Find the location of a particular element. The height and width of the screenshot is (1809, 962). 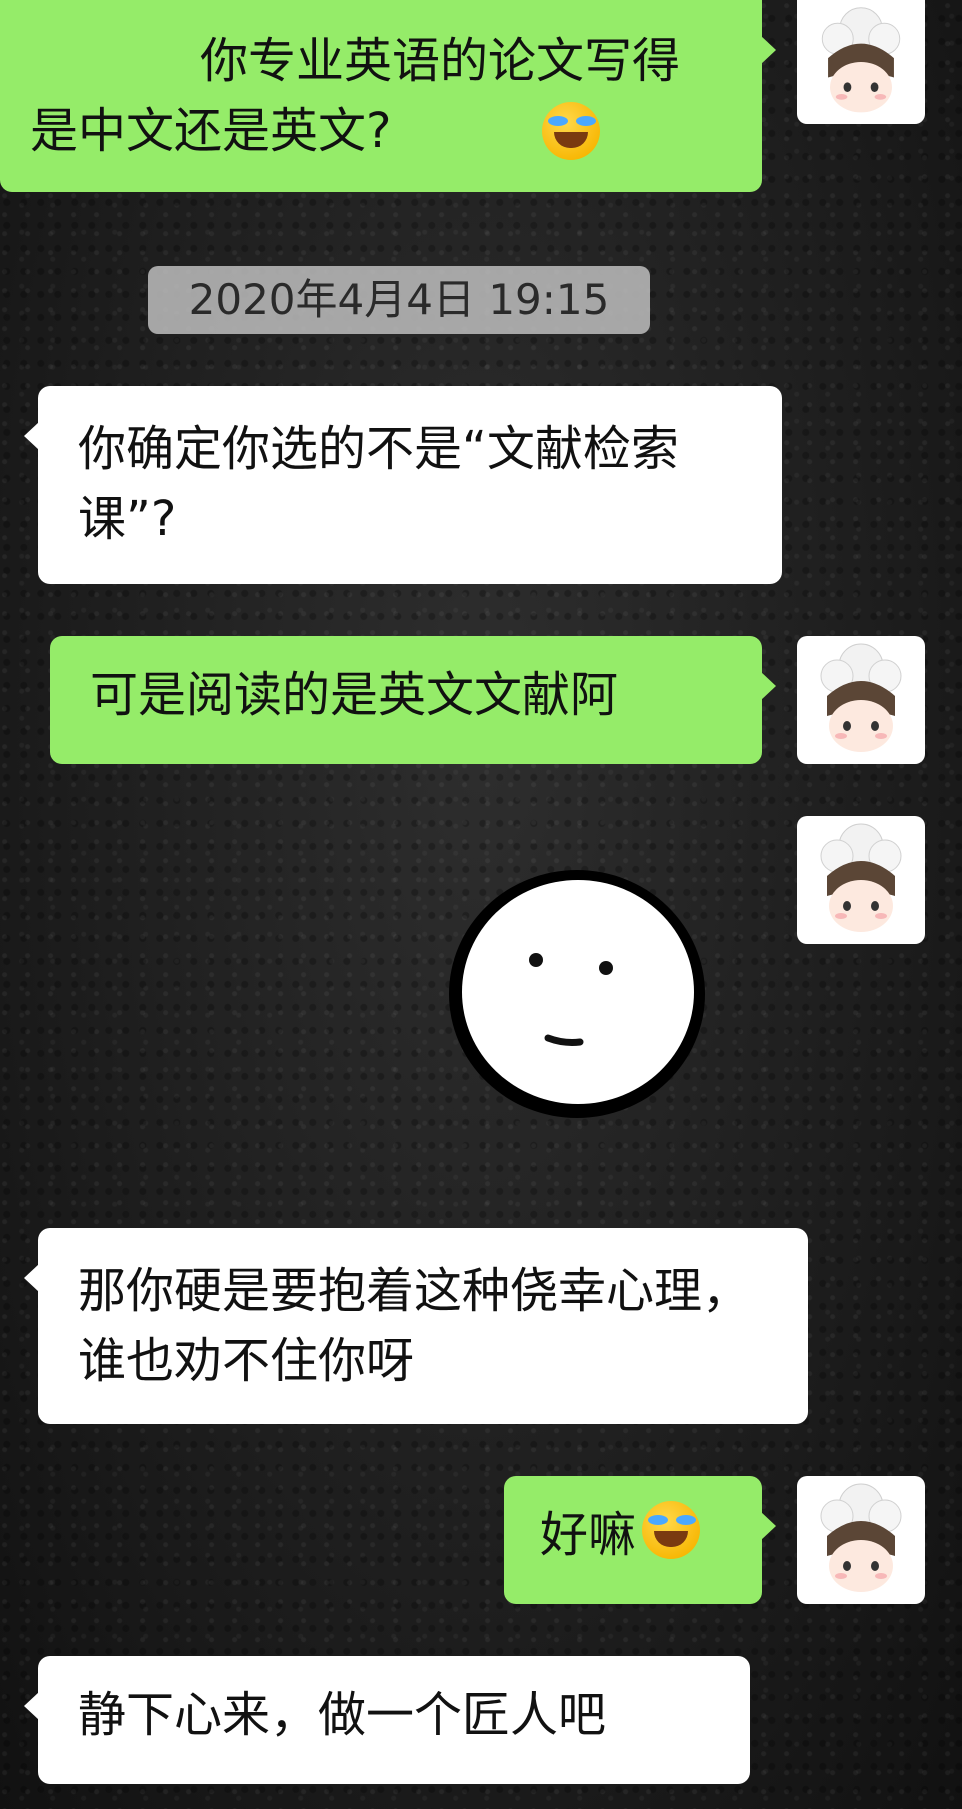

message-text: 那你硬是要抱着这种侥幸心理，谁也劝不住你呀 is located at coordinates (414, 1326).